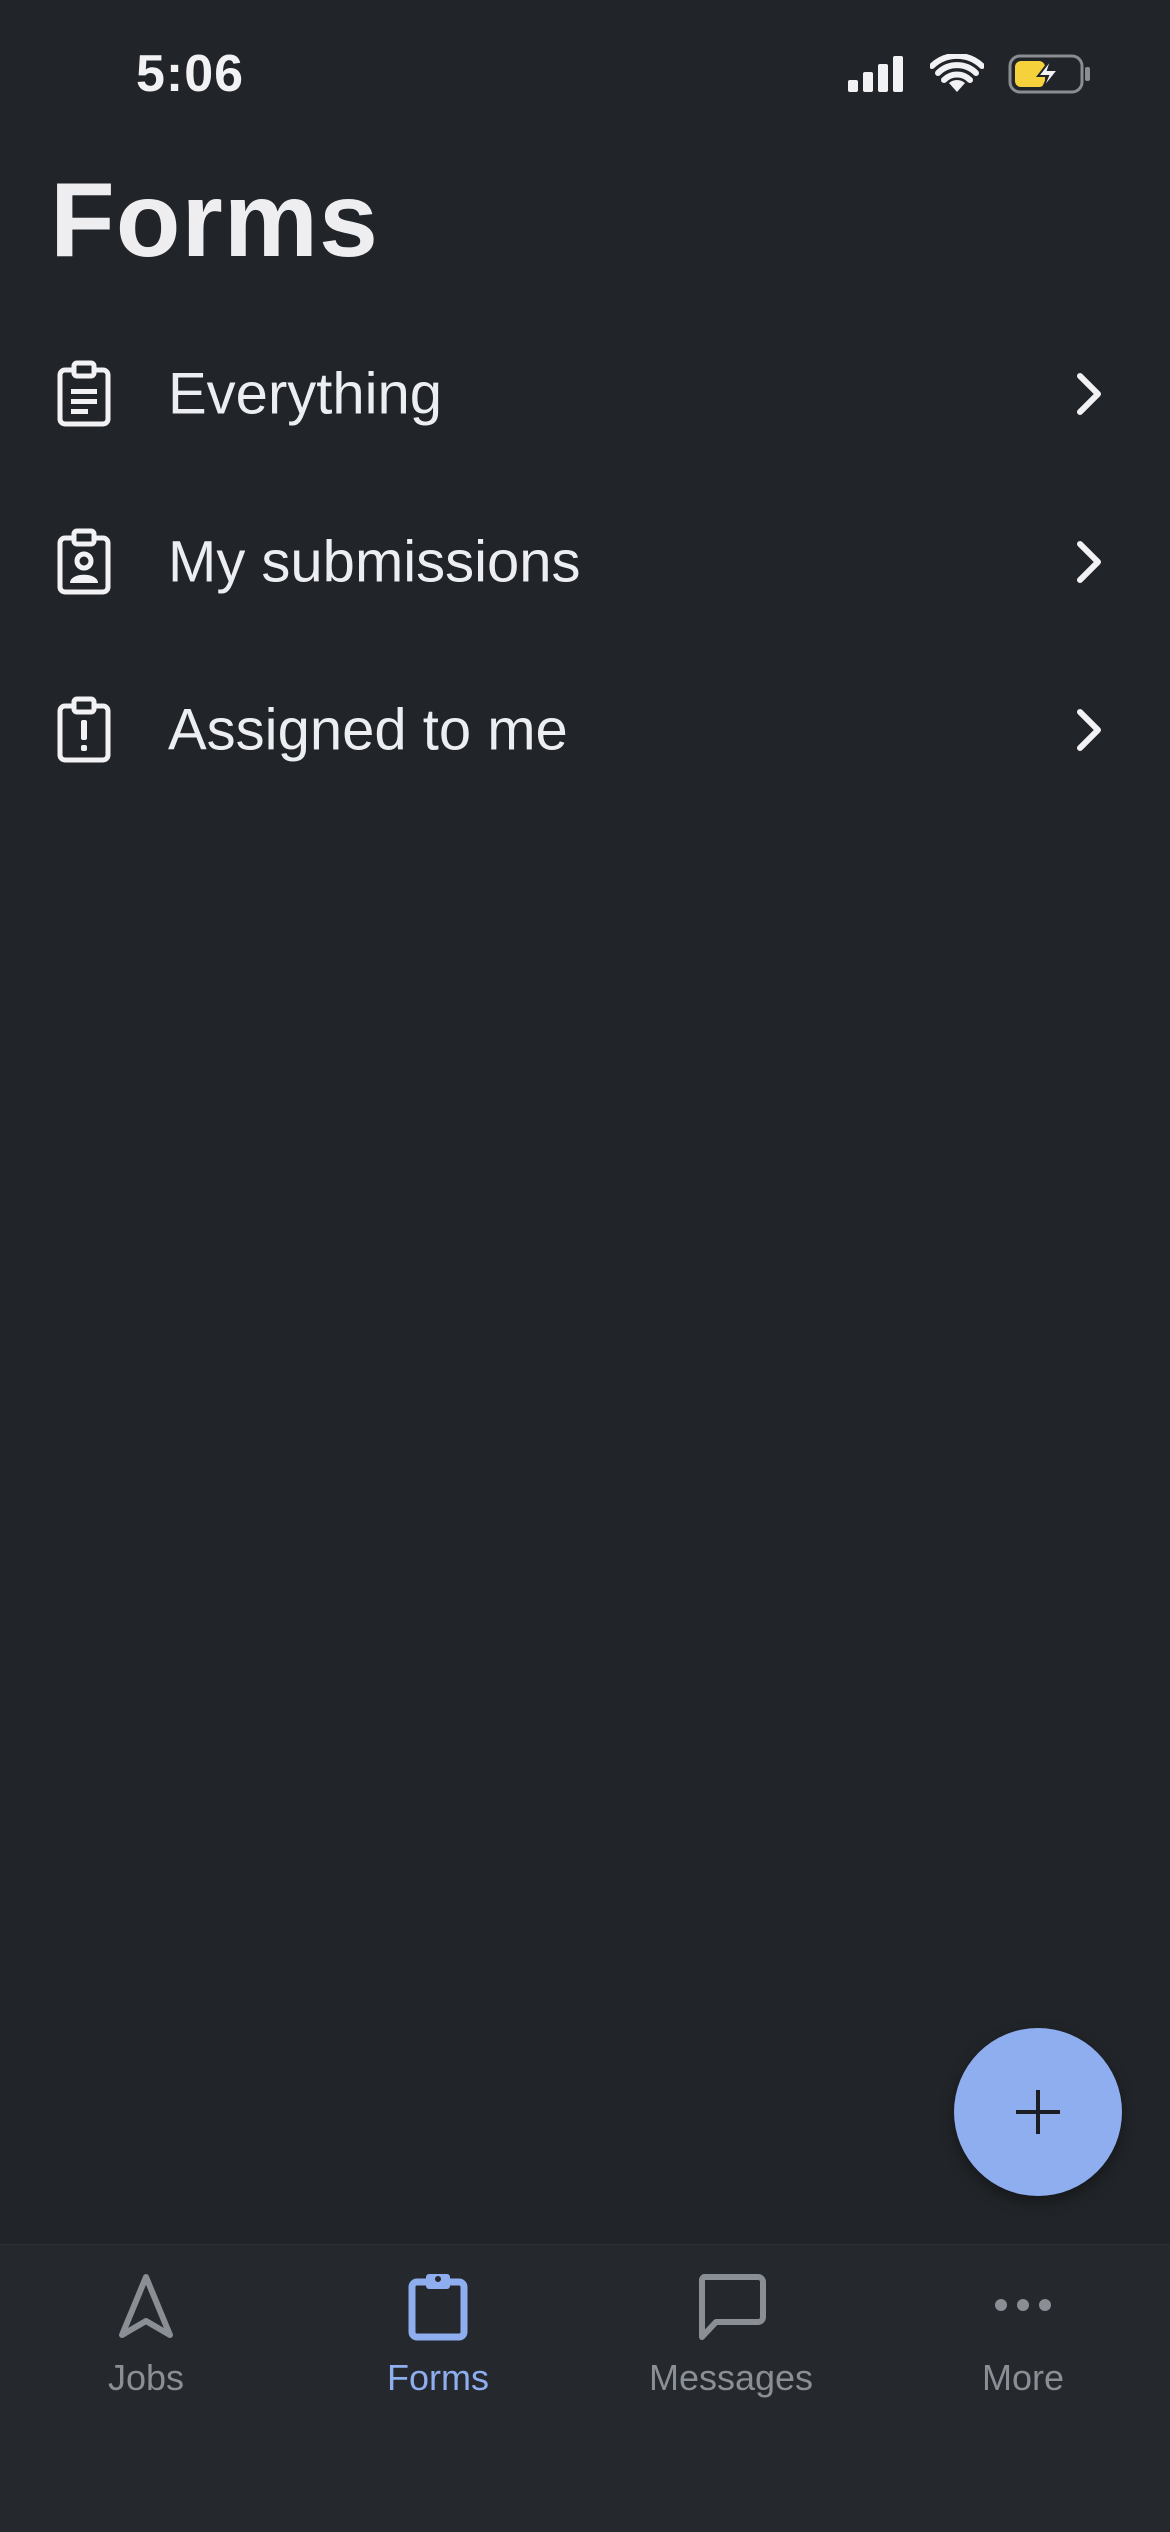  I want to click on list-item-my-submissions: My submissions, so click(585, 562).